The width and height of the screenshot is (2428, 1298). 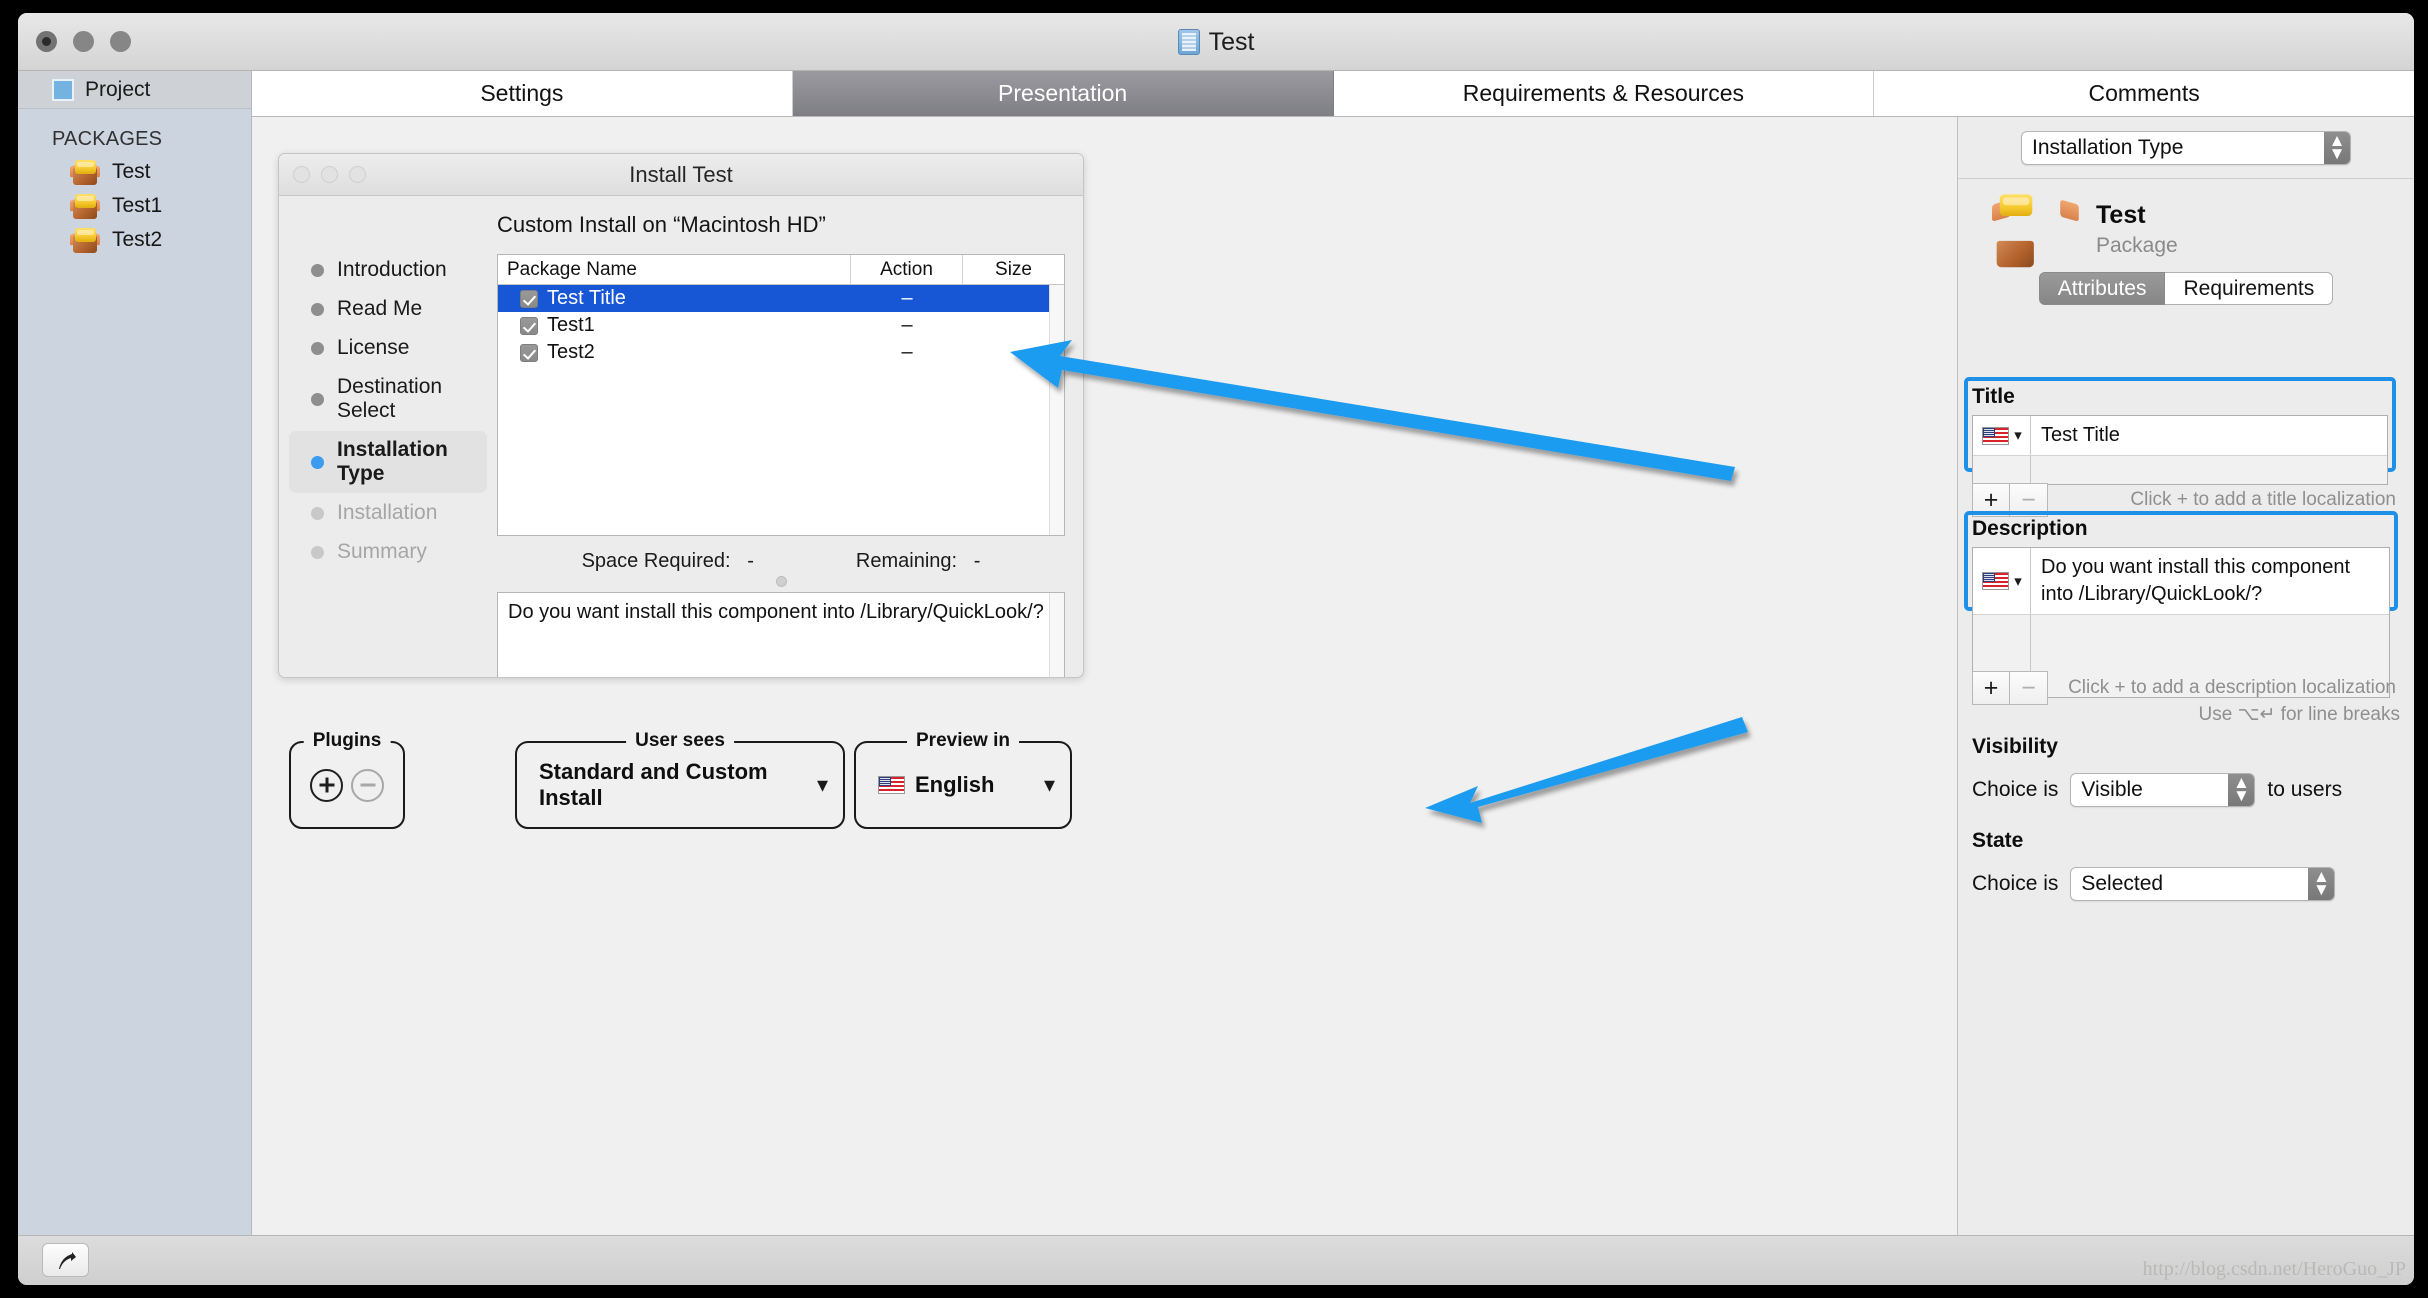 What do you see at coordinates (1056, 635) in the screenshot?
I see `description-scrollbar` at bounding box center [1056, 635].